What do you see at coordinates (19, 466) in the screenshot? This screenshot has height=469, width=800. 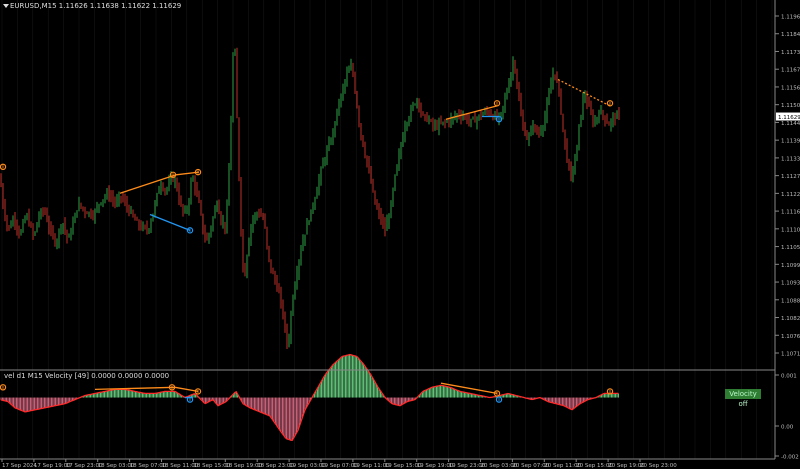 I see `time-tick-label: 17 Sep 2024` at bounding box center [19, 466].